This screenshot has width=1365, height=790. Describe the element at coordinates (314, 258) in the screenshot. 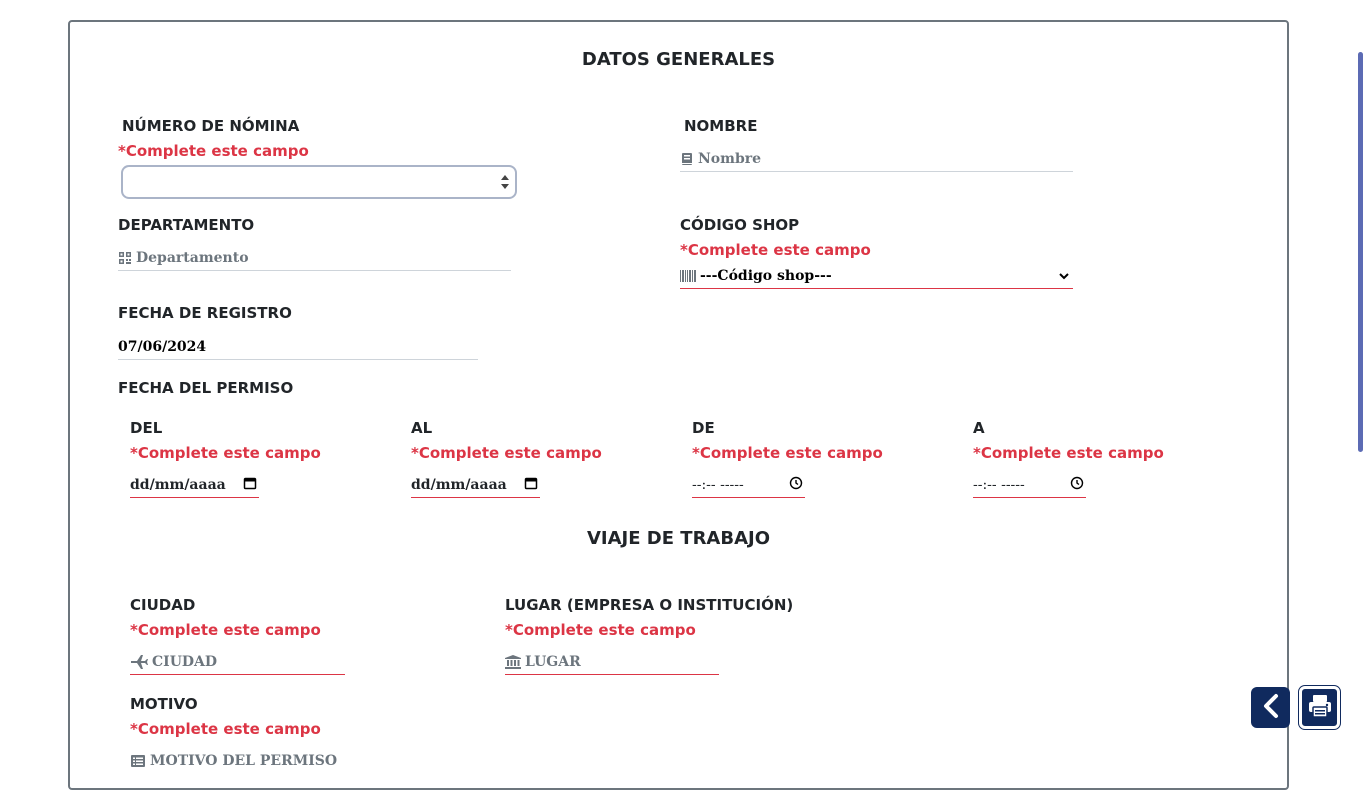

I see `departamento-input: Departamento` at that location.